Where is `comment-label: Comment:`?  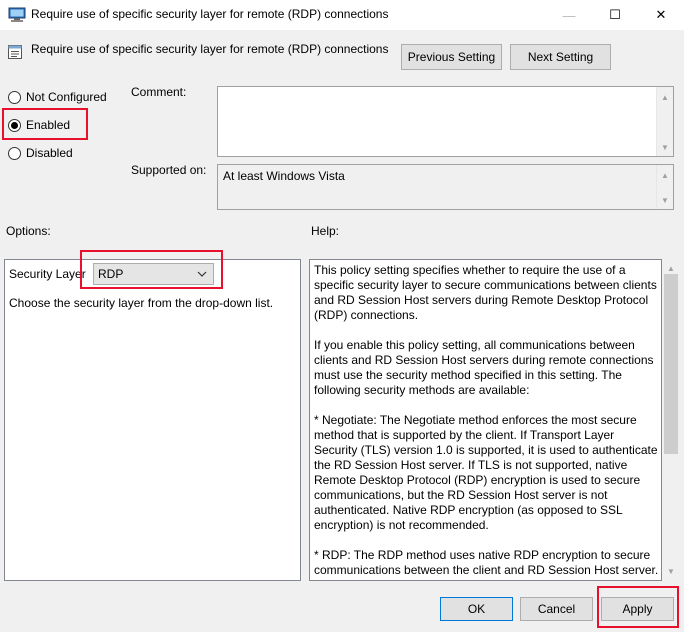 comment-label: Comment: is located at coordinates (159, 92).